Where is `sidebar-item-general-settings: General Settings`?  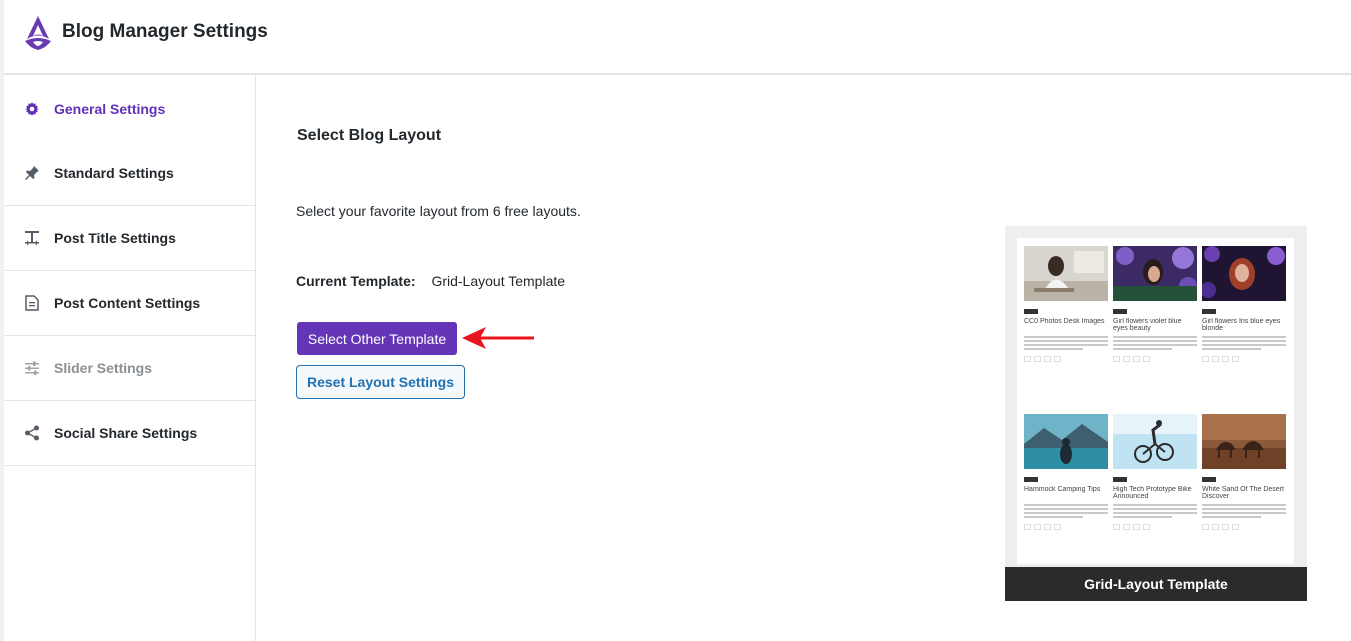
sidebar-item-general-settings: General Settings is located at coordinates (129, 108).